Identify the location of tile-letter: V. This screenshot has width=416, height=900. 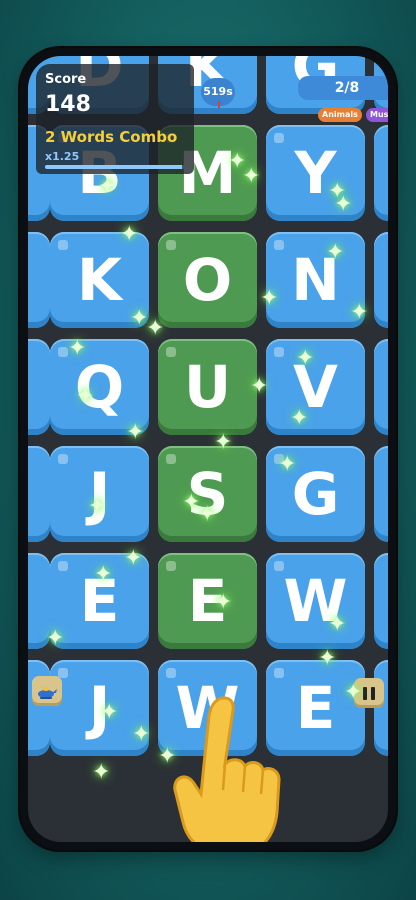
(315, 387).